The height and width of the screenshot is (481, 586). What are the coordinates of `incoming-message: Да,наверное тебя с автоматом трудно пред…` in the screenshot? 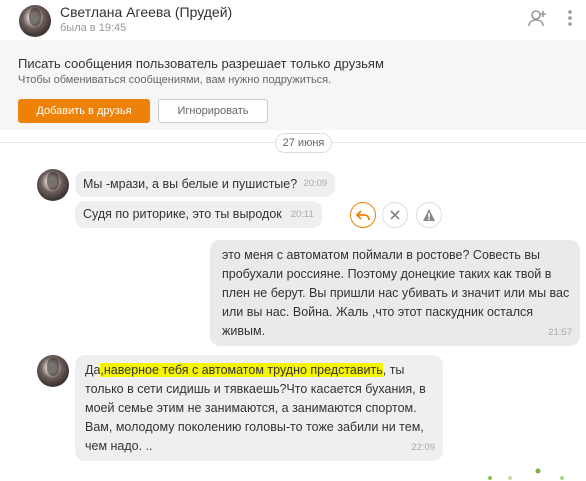 It's located at (259, 408).